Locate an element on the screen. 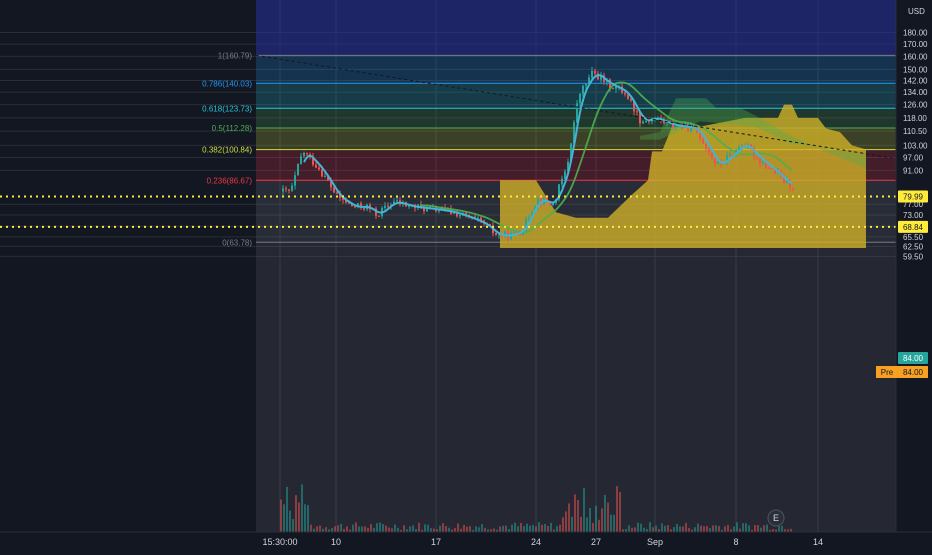  candle is located at coordinates (298, 169).